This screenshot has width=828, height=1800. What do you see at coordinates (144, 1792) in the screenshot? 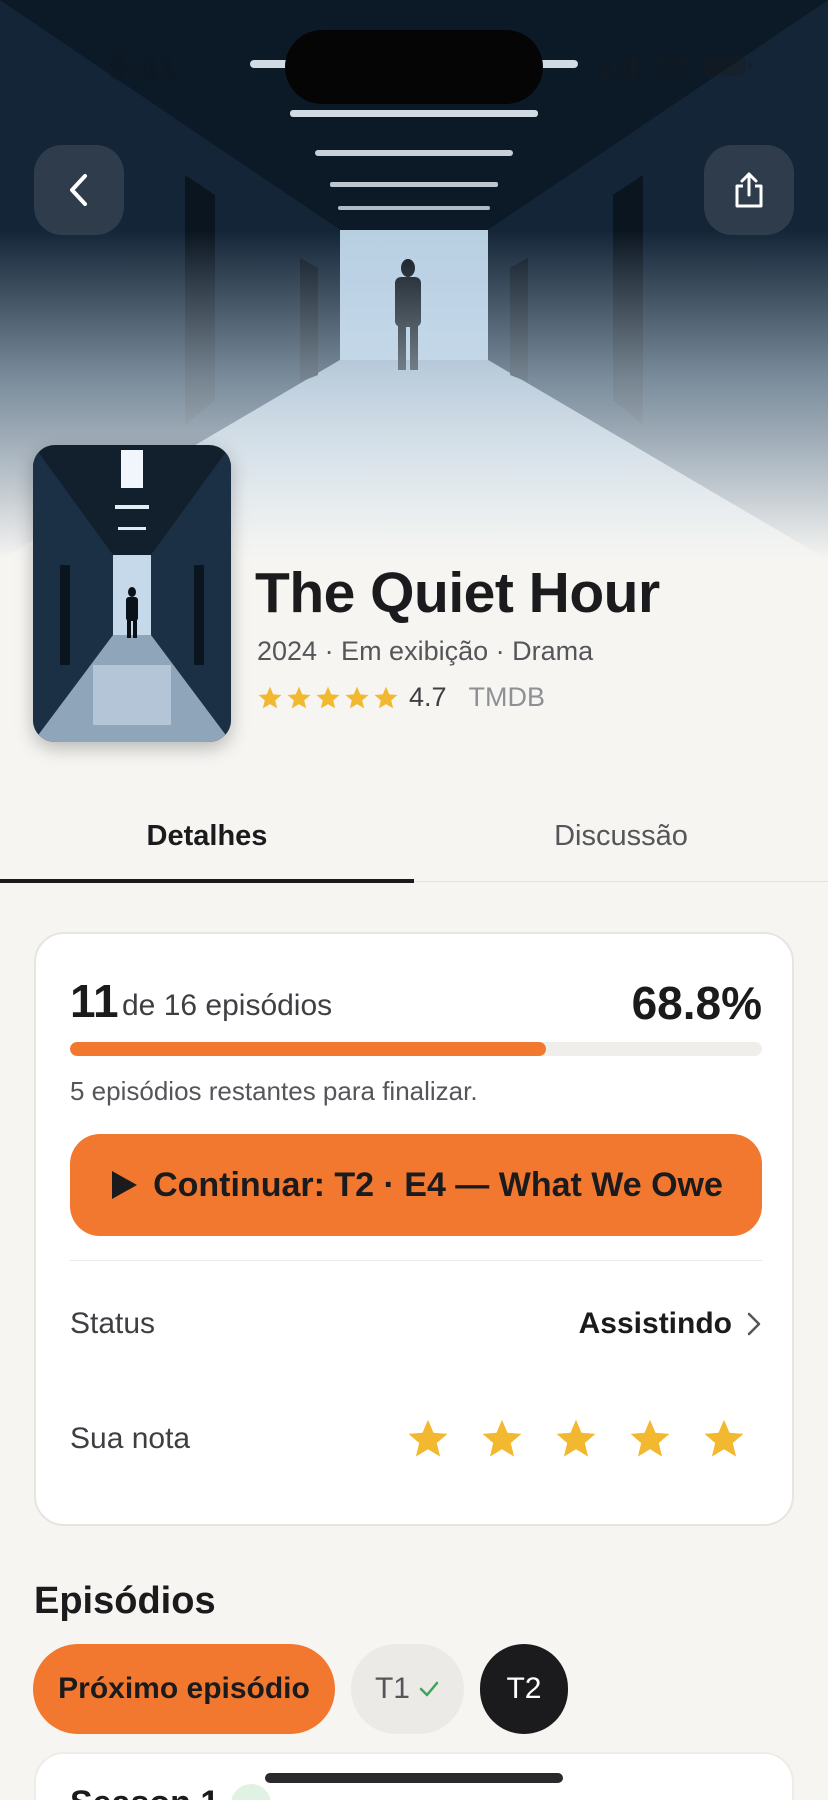
I see `season-title: Season 1` at bounding box center [144, 1792].